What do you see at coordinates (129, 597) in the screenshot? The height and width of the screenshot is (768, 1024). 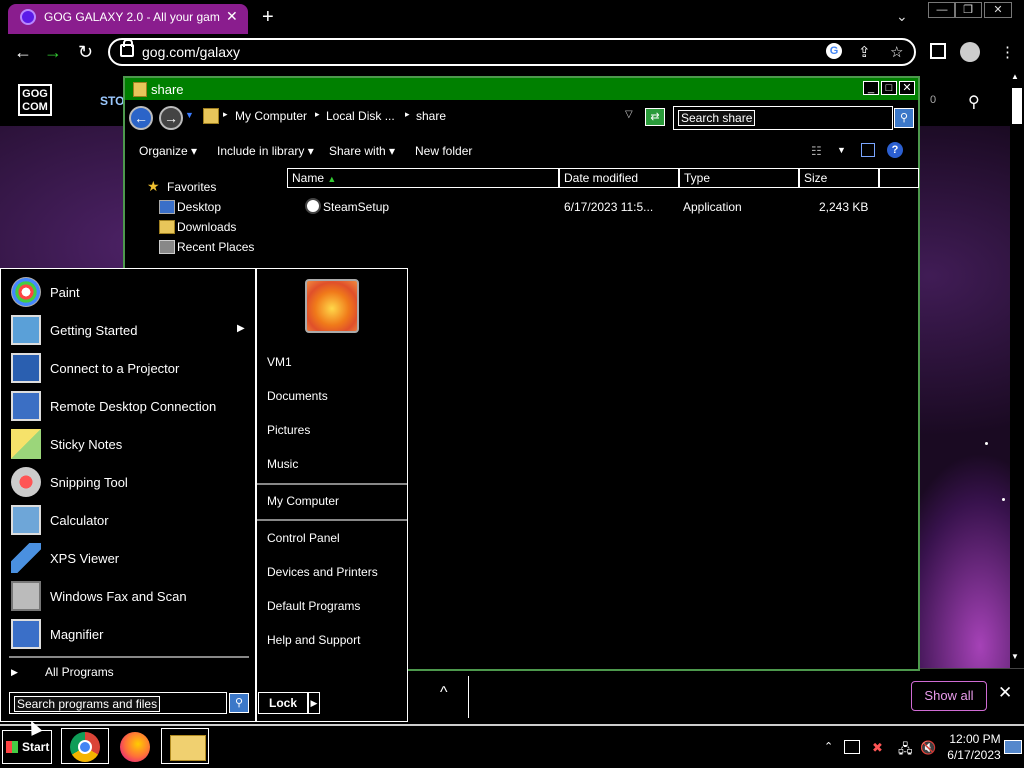 I see `program-fax-scan: Windows Fax and Scan` at bounding box center [129, 597].